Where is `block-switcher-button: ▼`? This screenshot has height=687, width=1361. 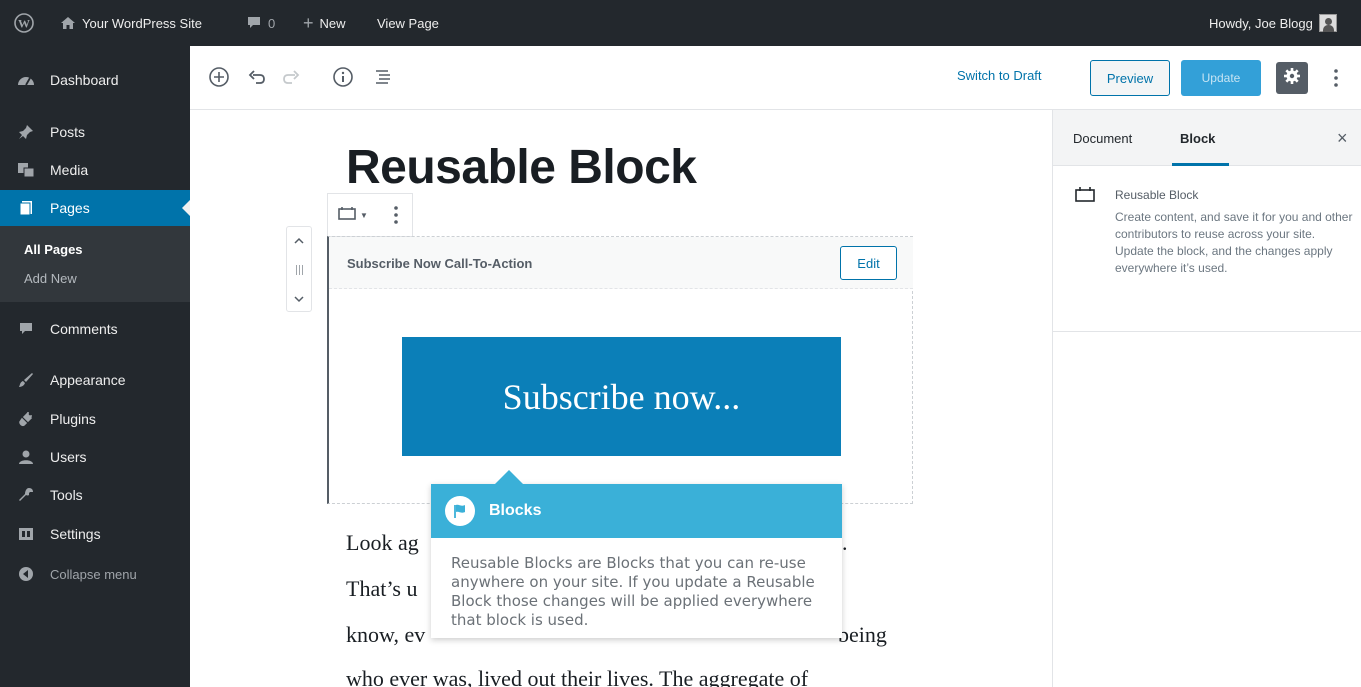
block-switcher-button: ▼ is located at coordinates (353, 215).